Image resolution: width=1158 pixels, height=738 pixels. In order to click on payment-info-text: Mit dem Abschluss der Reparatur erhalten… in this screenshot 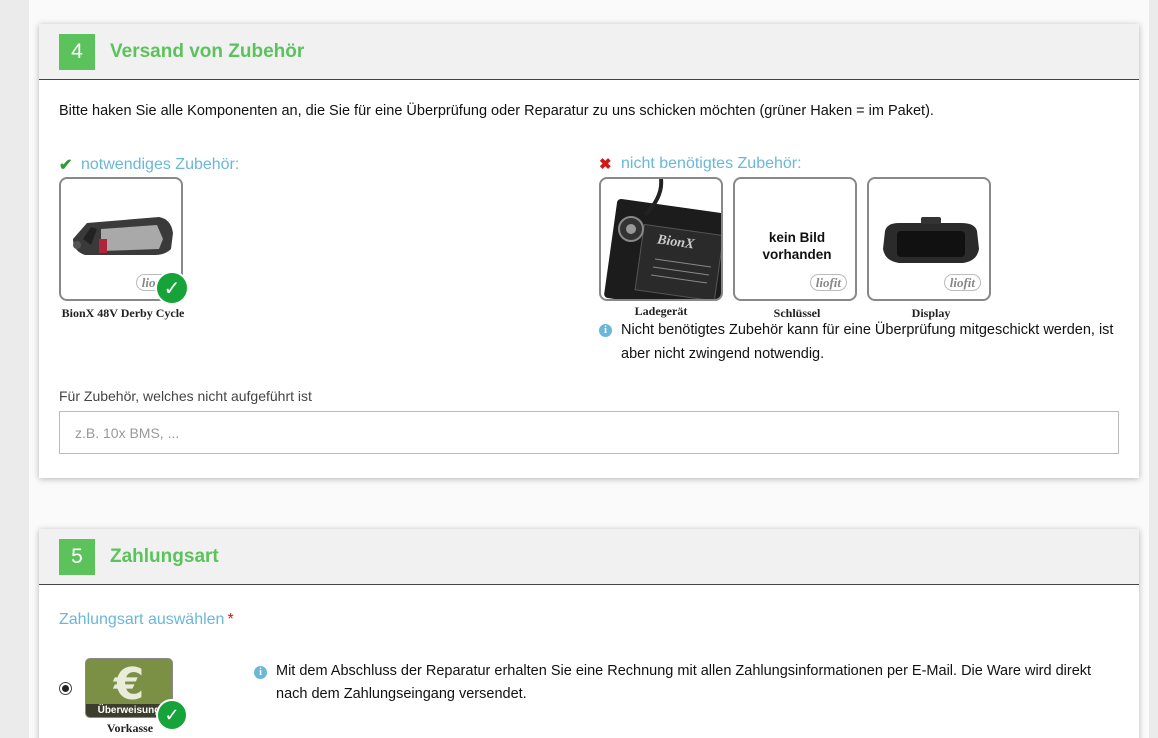, I will do `click(684, 682)`.